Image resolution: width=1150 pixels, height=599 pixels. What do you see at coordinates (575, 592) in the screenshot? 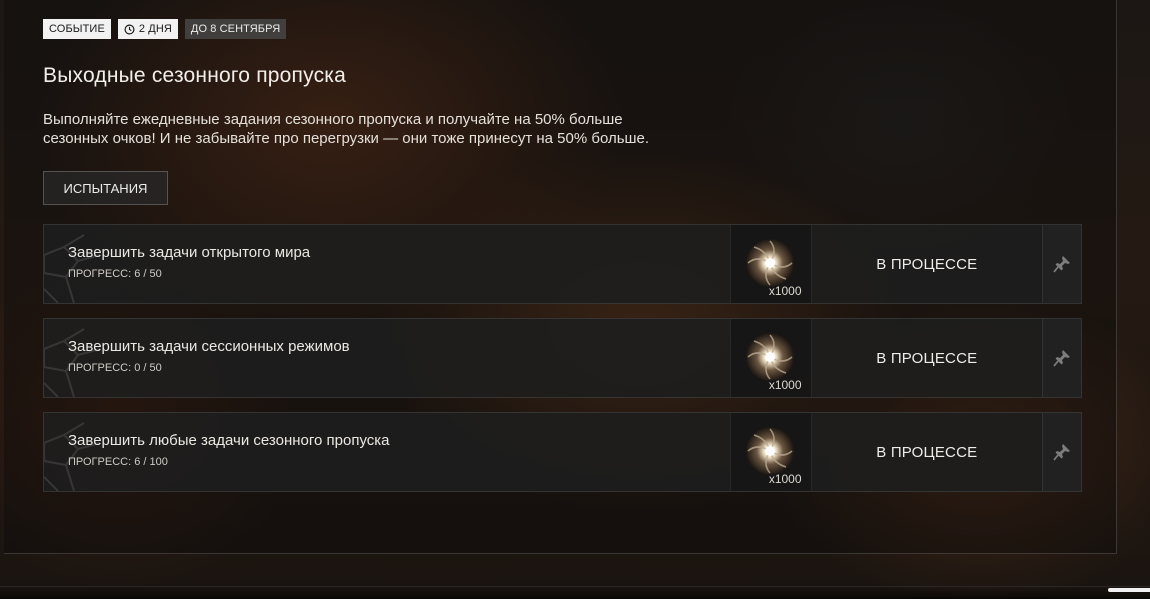
I see `bottom-bar` at bounding box center [575, 592].